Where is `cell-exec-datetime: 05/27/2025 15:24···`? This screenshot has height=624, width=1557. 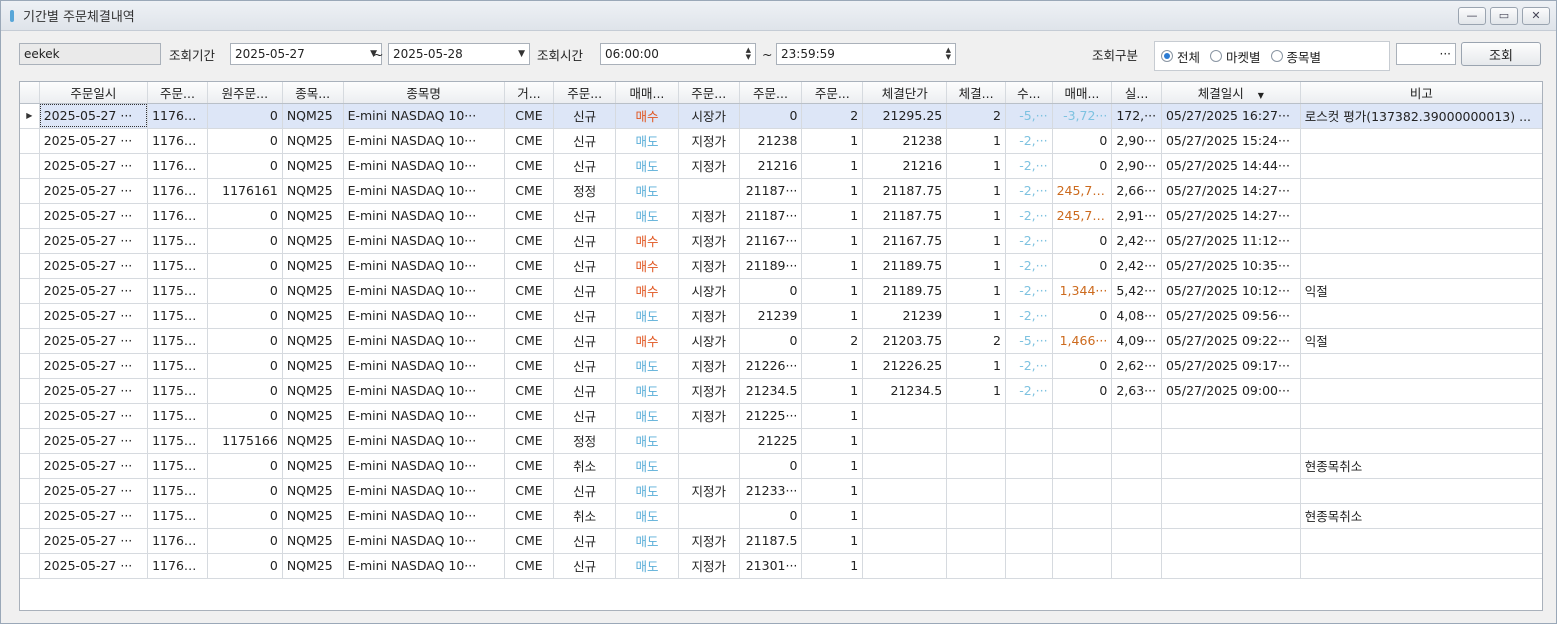 cell-exec-datetime: 05/27/2025 15:24··· is located at coordinates (1231, 141).